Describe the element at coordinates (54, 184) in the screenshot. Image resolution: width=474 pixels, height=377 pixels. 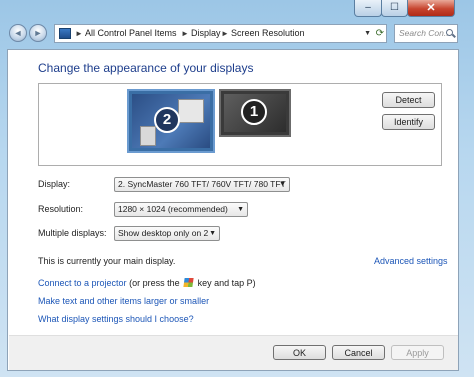
I see `display-label: Display:` at that location.